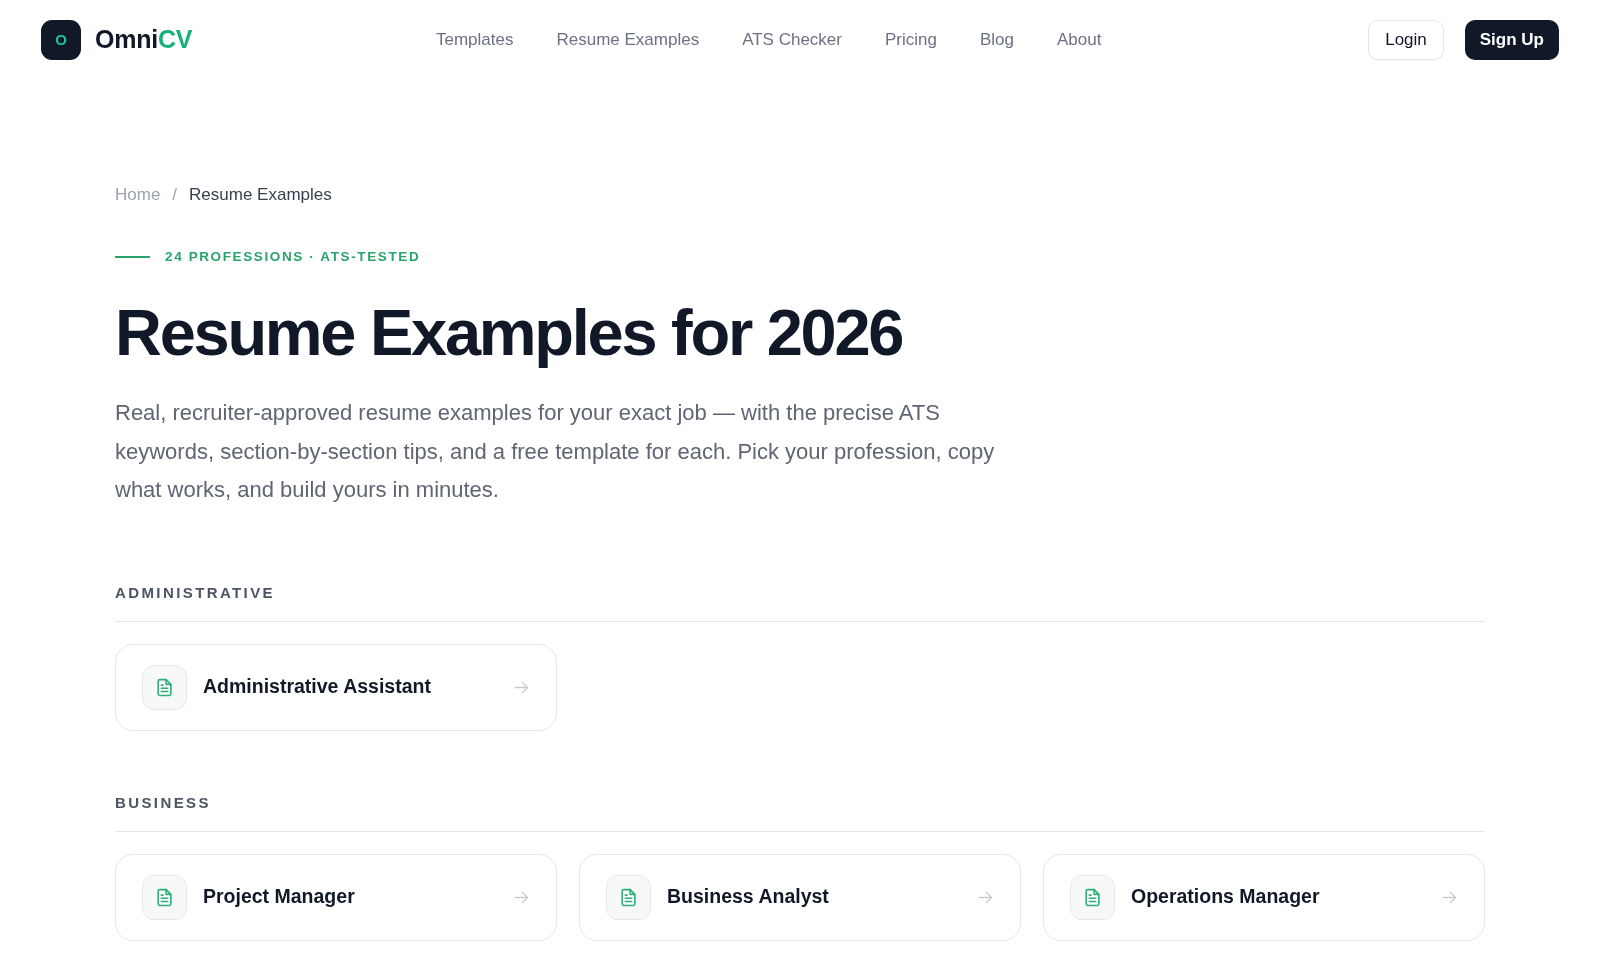 This screenshot has height=957, width=1600. Describe the element at coordinates (195, 592) in the screenshot. I see `section-heading: ADMINISTRATIVE` at that location.